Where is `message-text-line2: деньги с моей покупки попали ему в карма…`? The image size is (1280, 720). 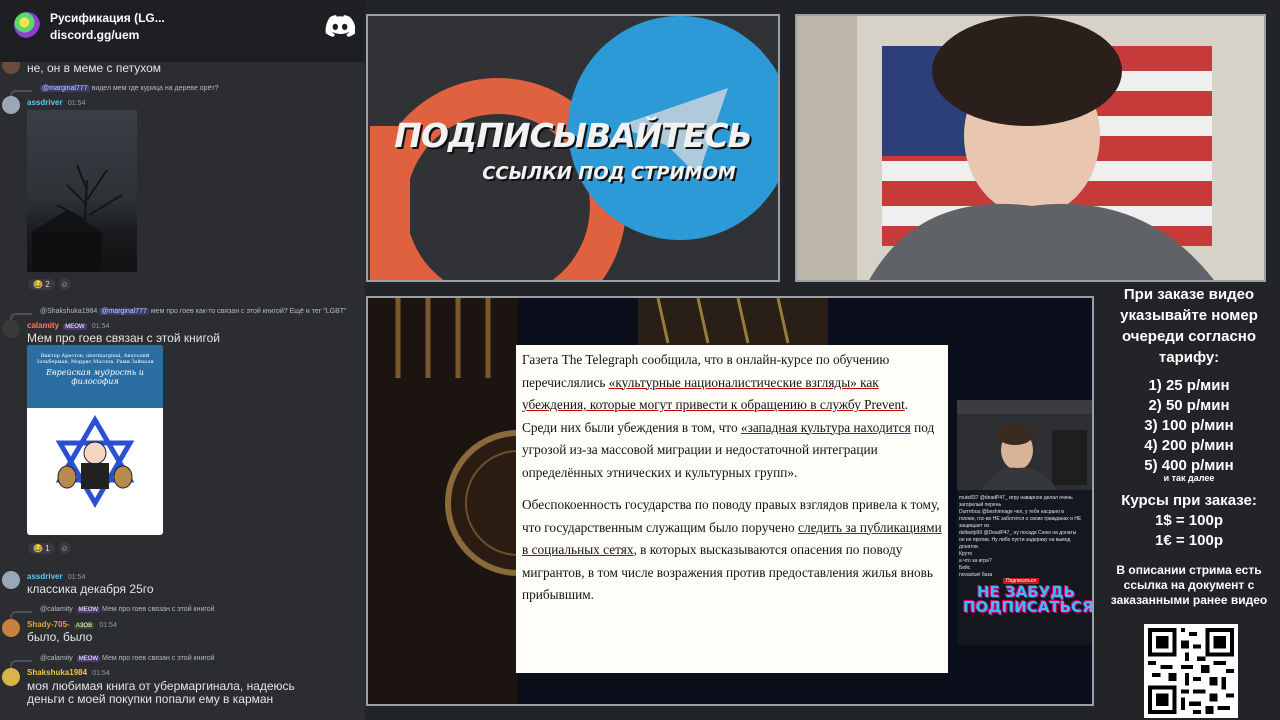
message-text-line2: деньги с моей покупки попали ему в карма… is located at coordinates (150, 699).